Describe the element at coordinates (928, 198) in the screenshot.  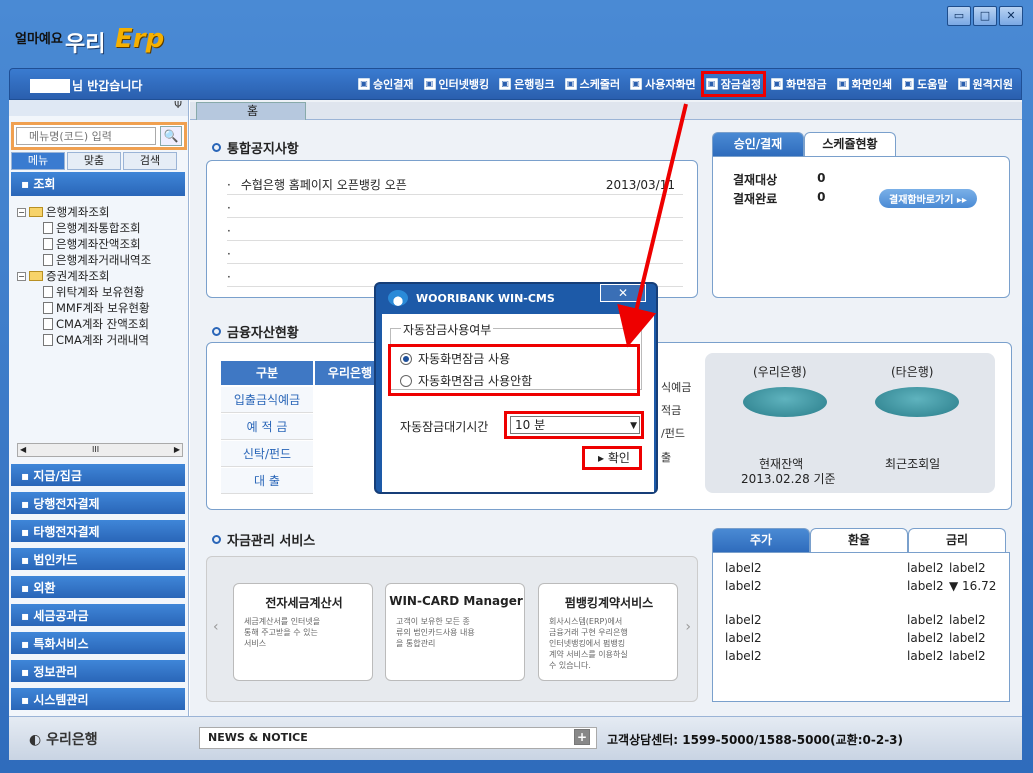
I see `go-approval-button: 결재함바로가기 ▸▸` at that location.